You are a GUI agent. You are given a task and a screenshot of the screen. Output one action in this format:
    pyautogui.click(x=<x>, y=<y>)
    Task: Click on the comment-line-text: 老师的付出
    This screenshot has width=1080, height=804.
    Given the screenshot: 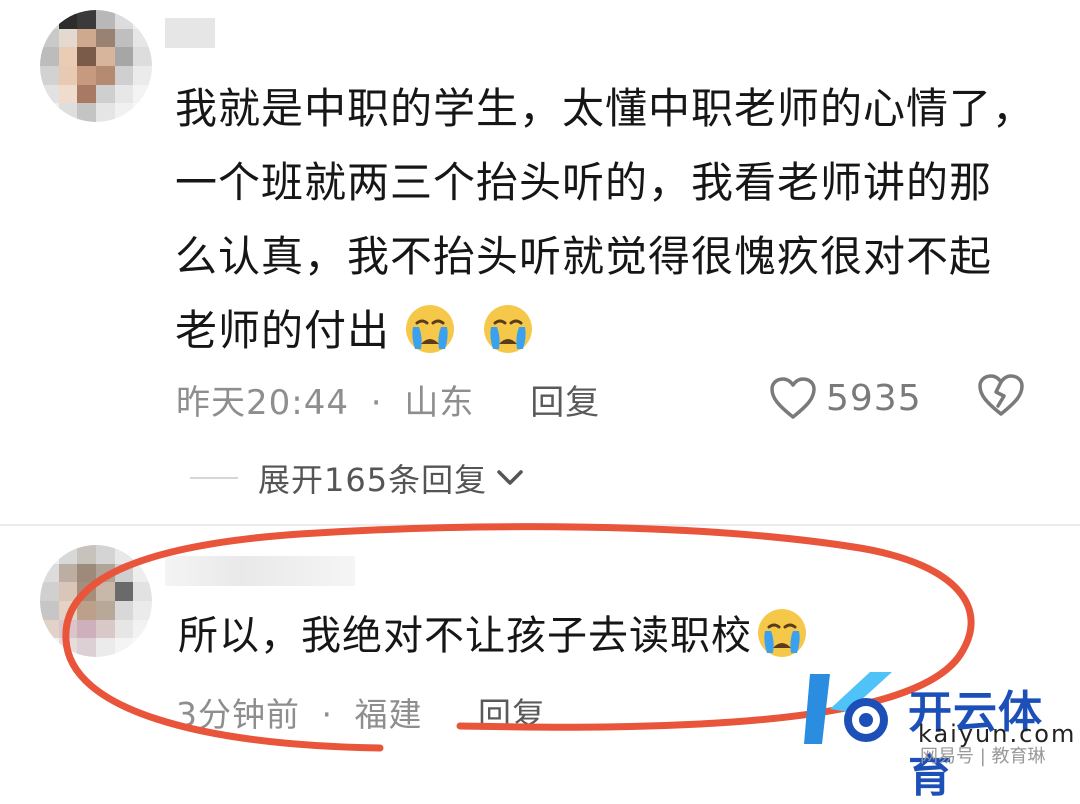 What is the action you would take?
    pyautogui.click(x=283, y=330)
    